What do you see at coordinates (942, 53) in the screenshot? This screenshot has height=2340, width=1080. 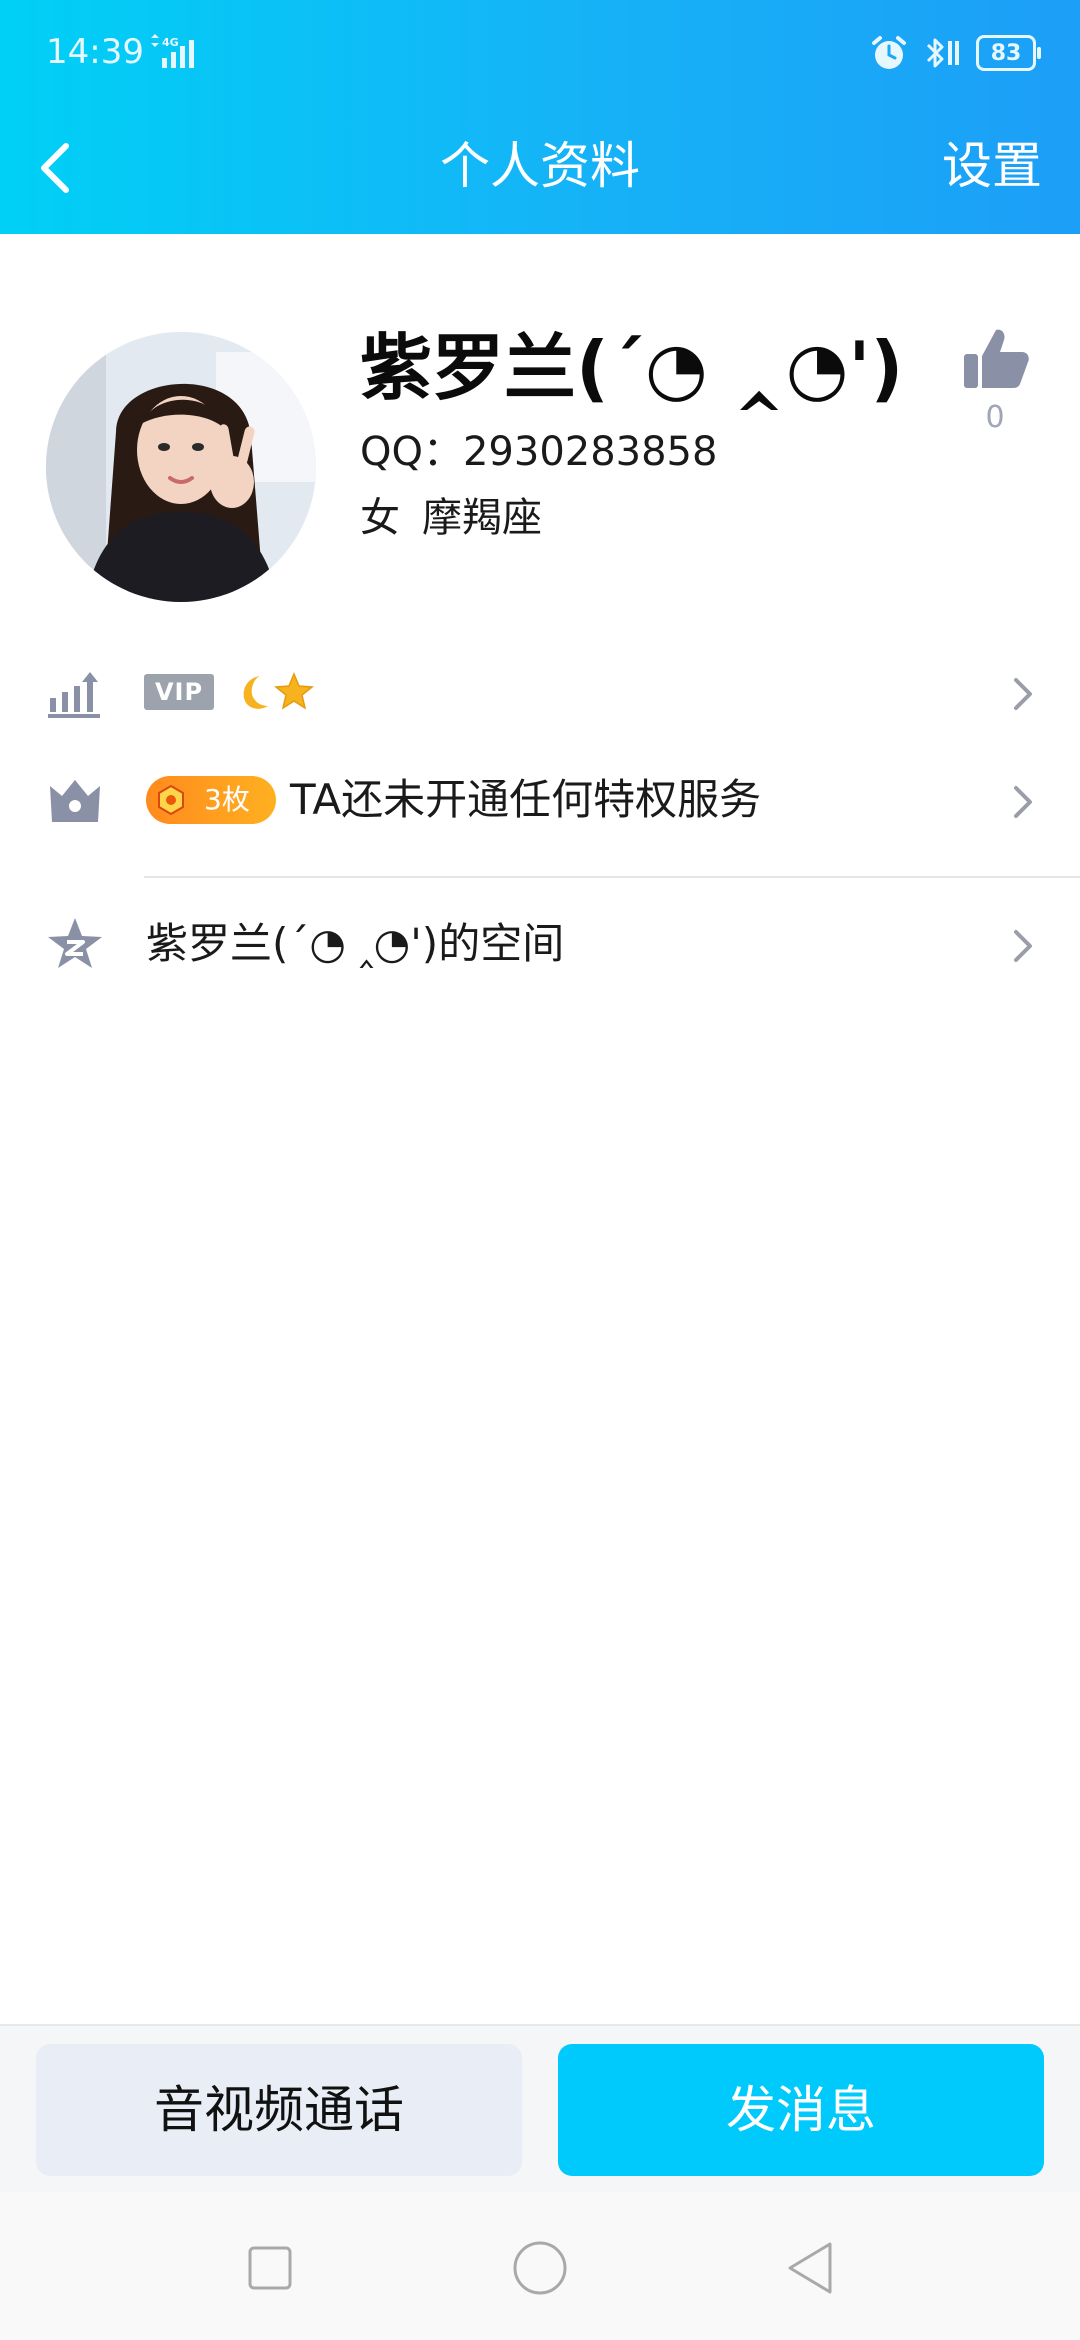 I see `bluetooth-icon` at bounding box center [942, 53].